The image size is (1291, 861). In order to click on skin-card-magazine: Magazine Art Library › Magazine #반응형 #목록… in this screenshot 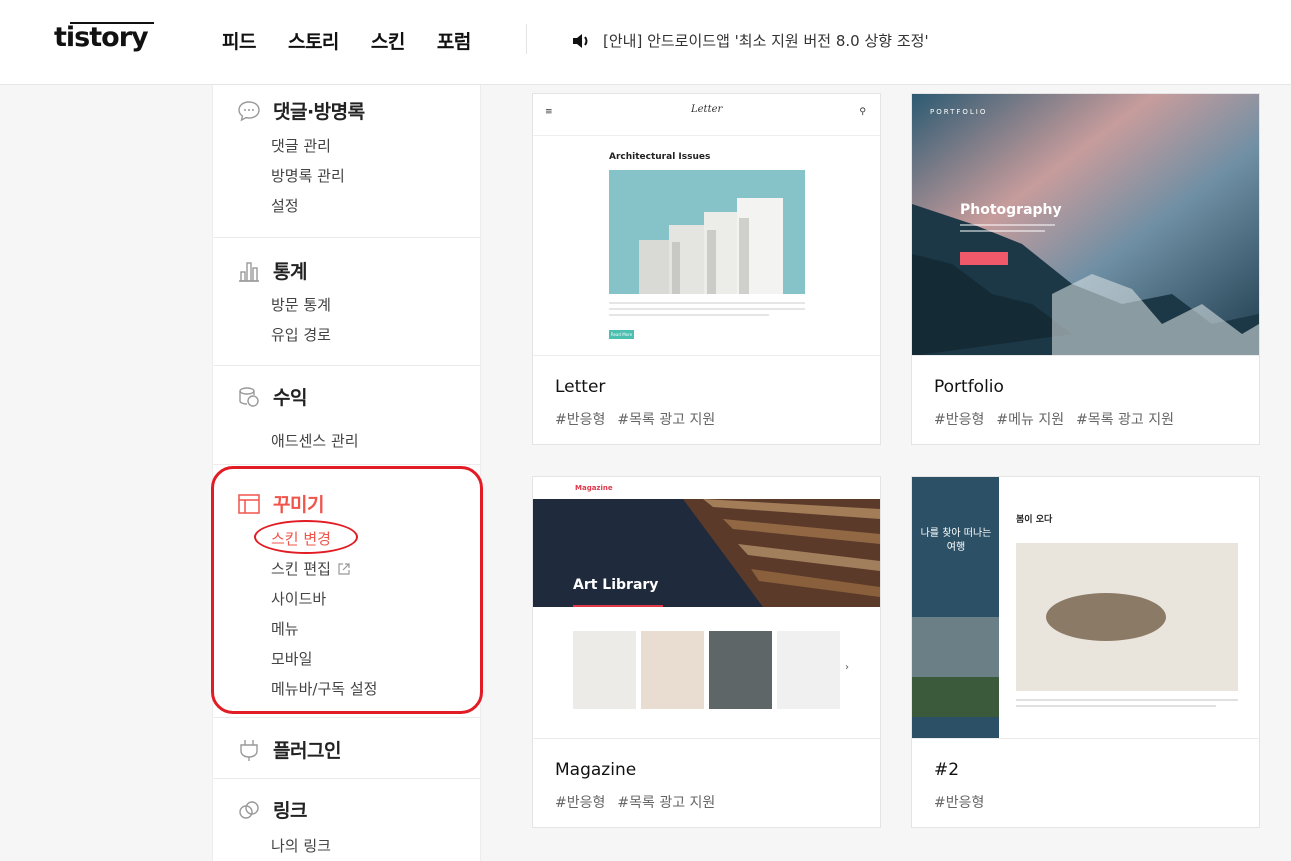, I will do `click(706, 652)`.